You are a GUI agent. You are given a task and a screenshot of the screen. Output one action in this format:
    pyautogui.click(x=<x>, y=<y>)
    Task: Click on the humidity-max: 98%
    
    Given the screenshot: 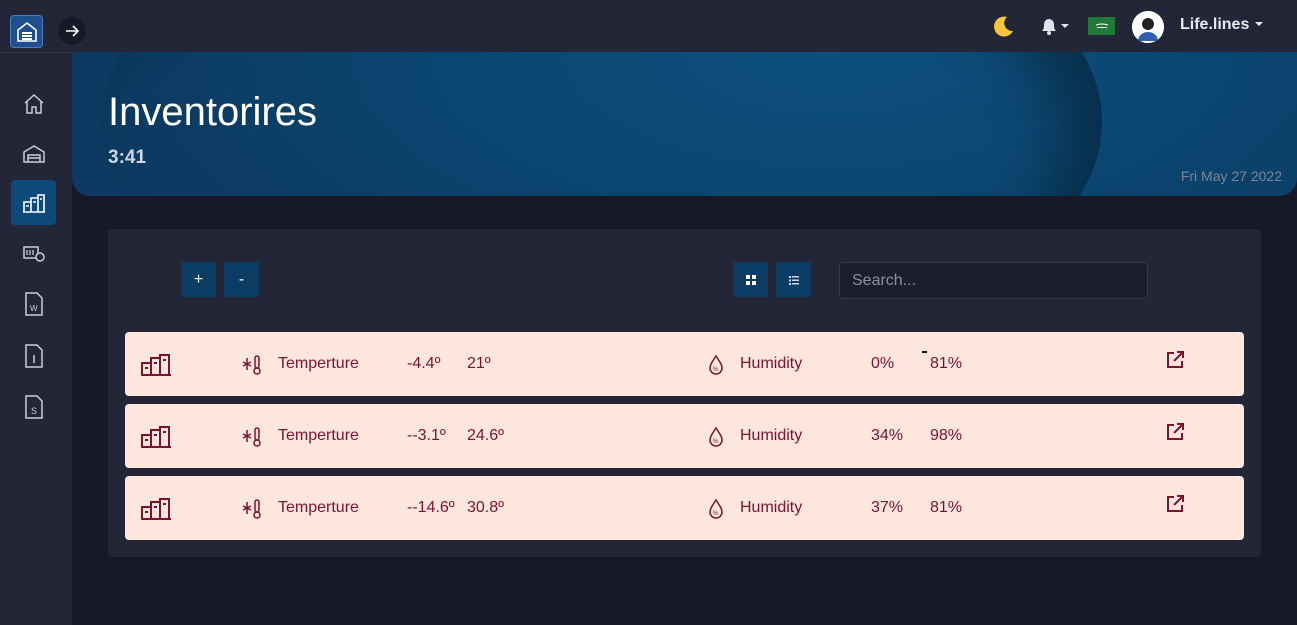 What is the action you would take?
    pyautogui.click(x=946, y=435)
    